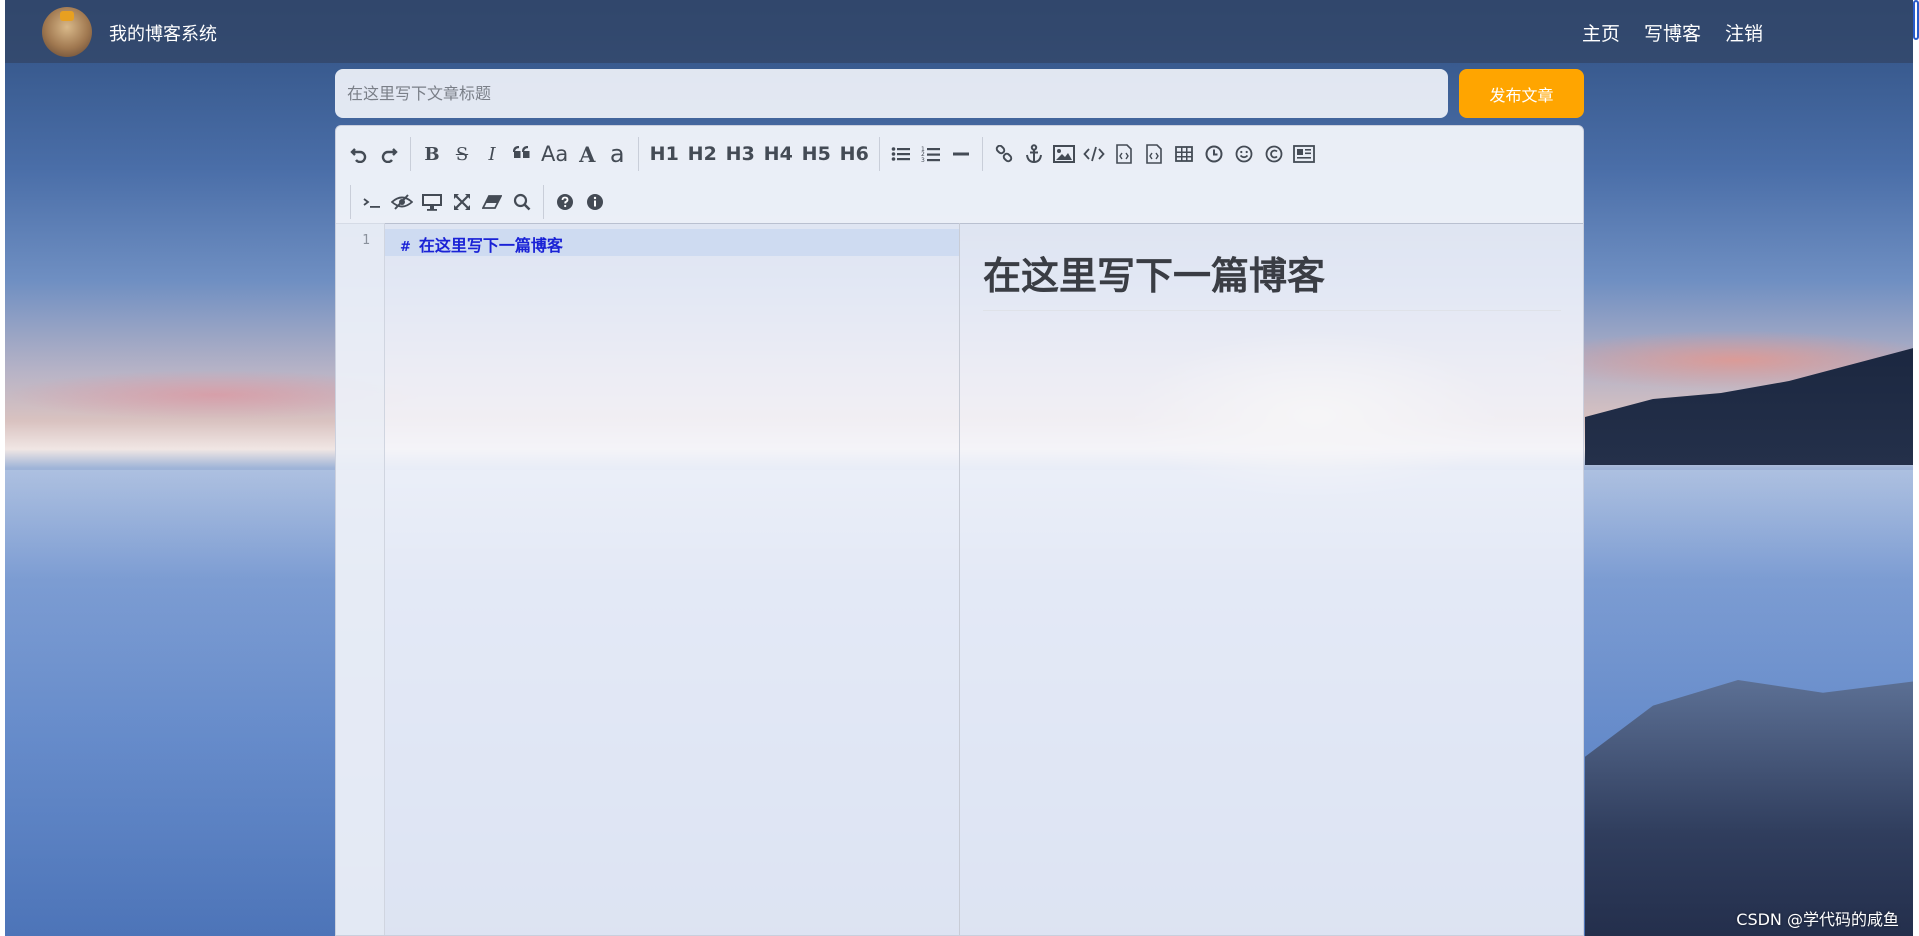  I want to click on nav-link-home: 主页, so click(1601, 32).